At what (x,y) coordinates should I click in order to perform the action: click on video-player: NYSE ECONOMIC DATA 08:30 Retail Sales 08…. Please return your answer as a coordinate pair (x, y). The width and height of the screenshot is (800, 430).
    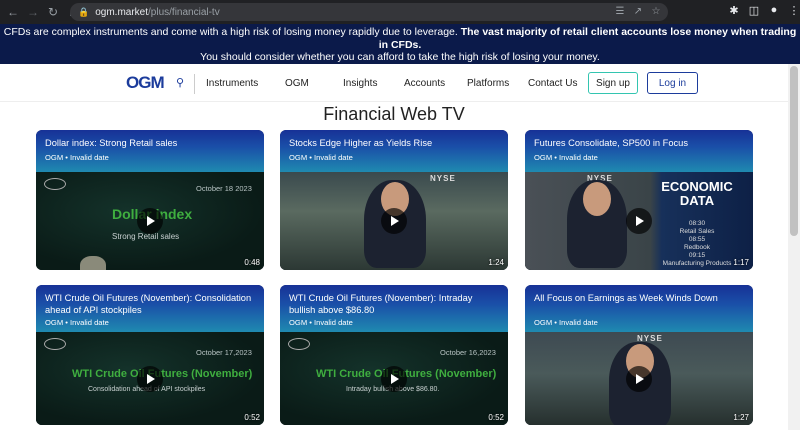
    Looking at the image, I should click on (639, 221).